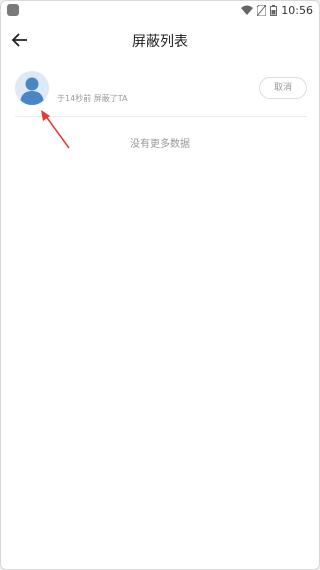 This screenshot has width=320, height=570. I want to click on no-more-data-text: 没有更多数据, so click(160, 144).